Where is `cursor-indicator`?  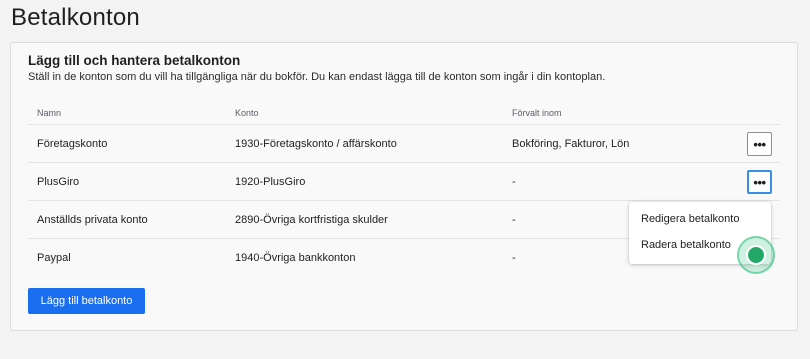
cursor-indicator is located at coordinates (756, 255).